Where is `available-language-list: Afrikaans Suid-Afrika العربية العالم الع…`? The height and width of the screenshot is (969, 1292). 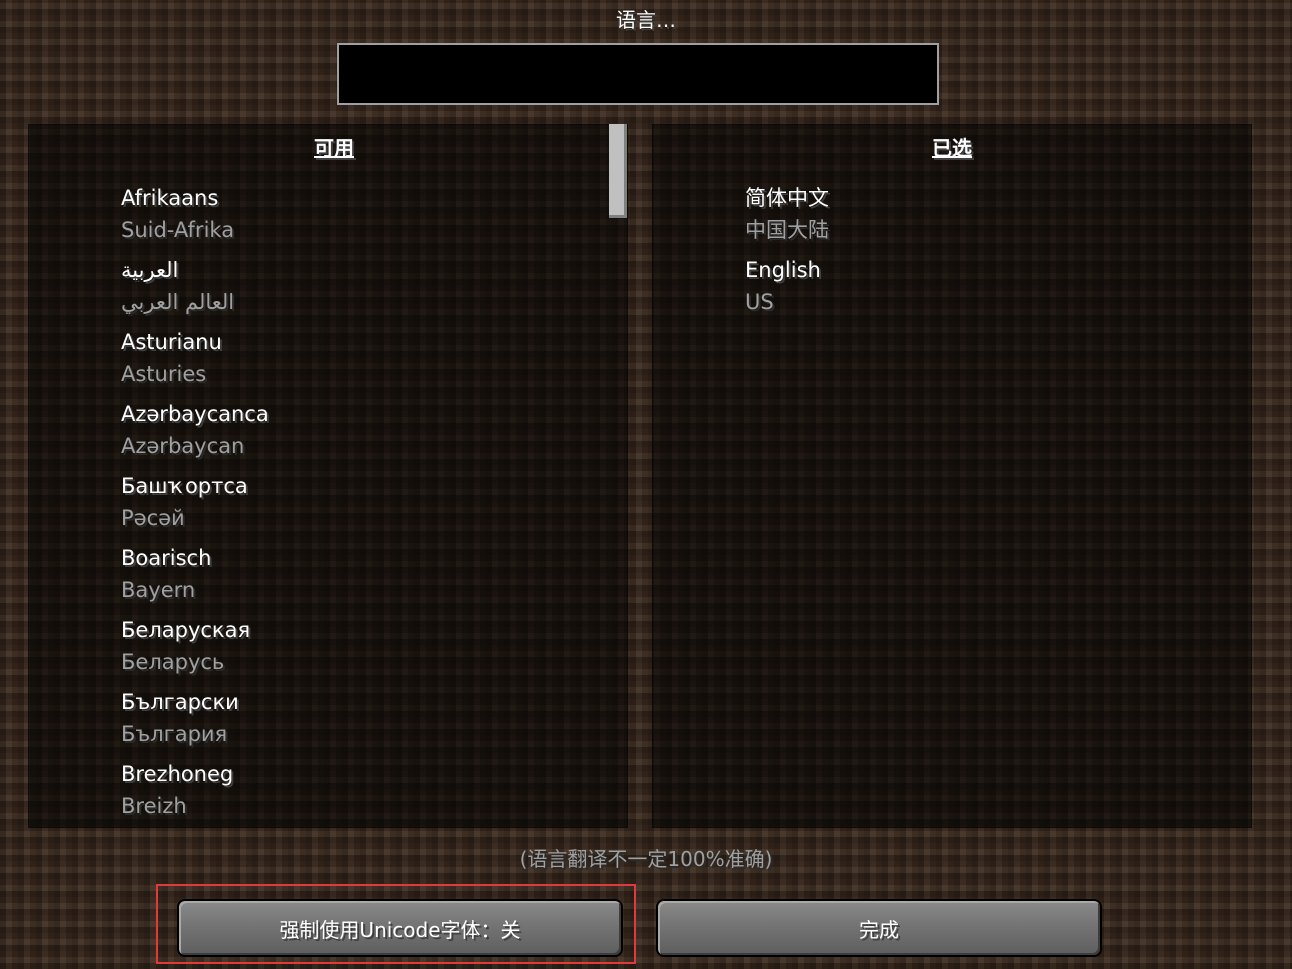
available-language-list: Afrikaans Suid-Afrika العربية العالم الع… is located at coordinates (195, 506).